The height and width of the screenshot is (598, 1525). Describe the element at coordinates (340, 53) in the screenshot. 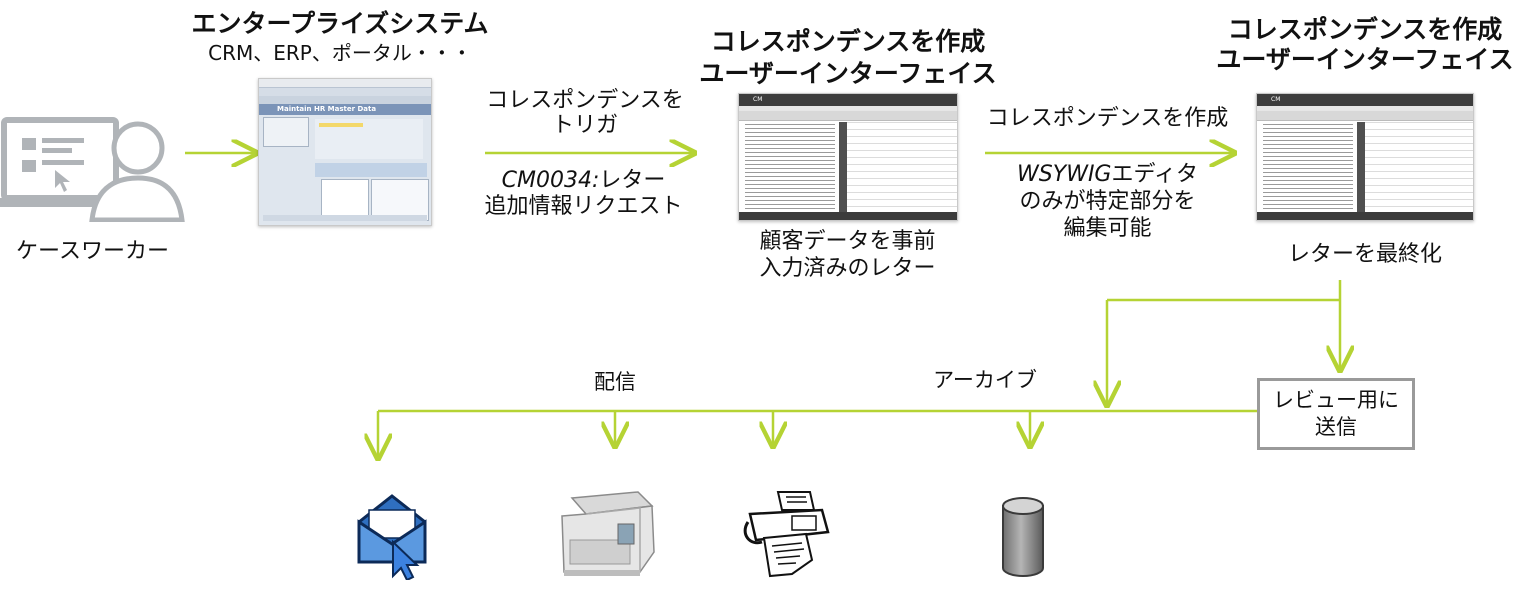

I see `enterprise-subtitle: CRM、ERP、ポータル・・・` at that location.